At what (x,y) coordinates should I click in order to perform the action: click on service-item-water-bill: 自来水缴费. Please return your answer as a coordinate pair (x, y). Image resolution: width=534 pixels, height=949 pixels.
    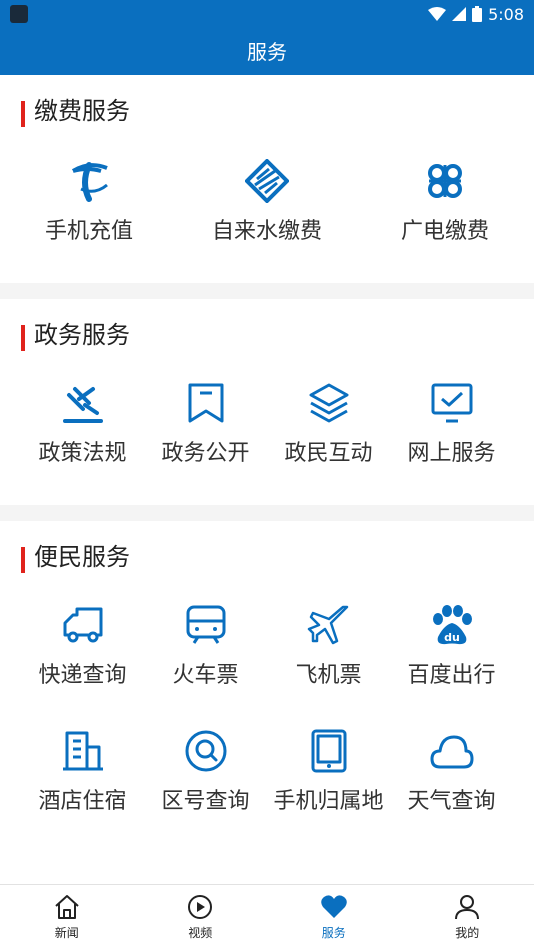
    Looking at the image, I should click on (267, 202).